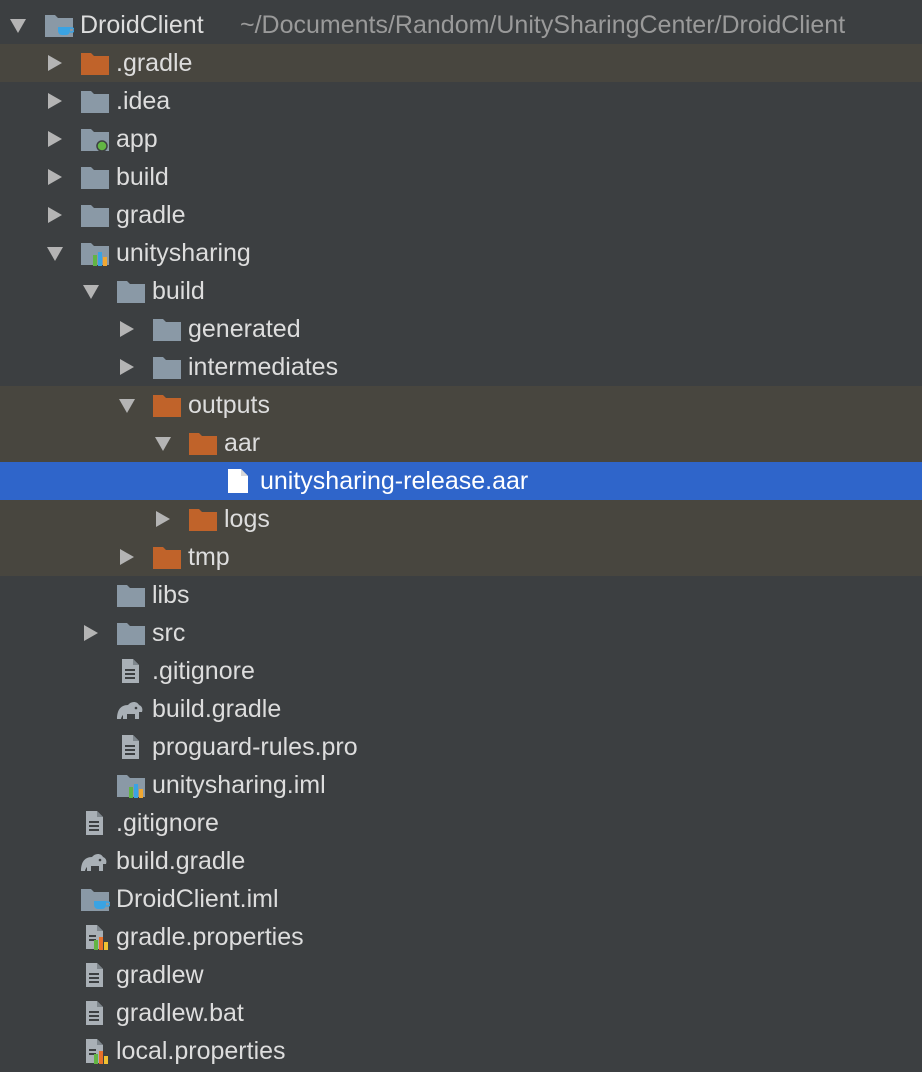 Image resolution: width=922 pixels, height=1072 pixels. I want to click on tree-node-unitysharing-release-aar: unitysharing-release.aar, so click(461, 481).